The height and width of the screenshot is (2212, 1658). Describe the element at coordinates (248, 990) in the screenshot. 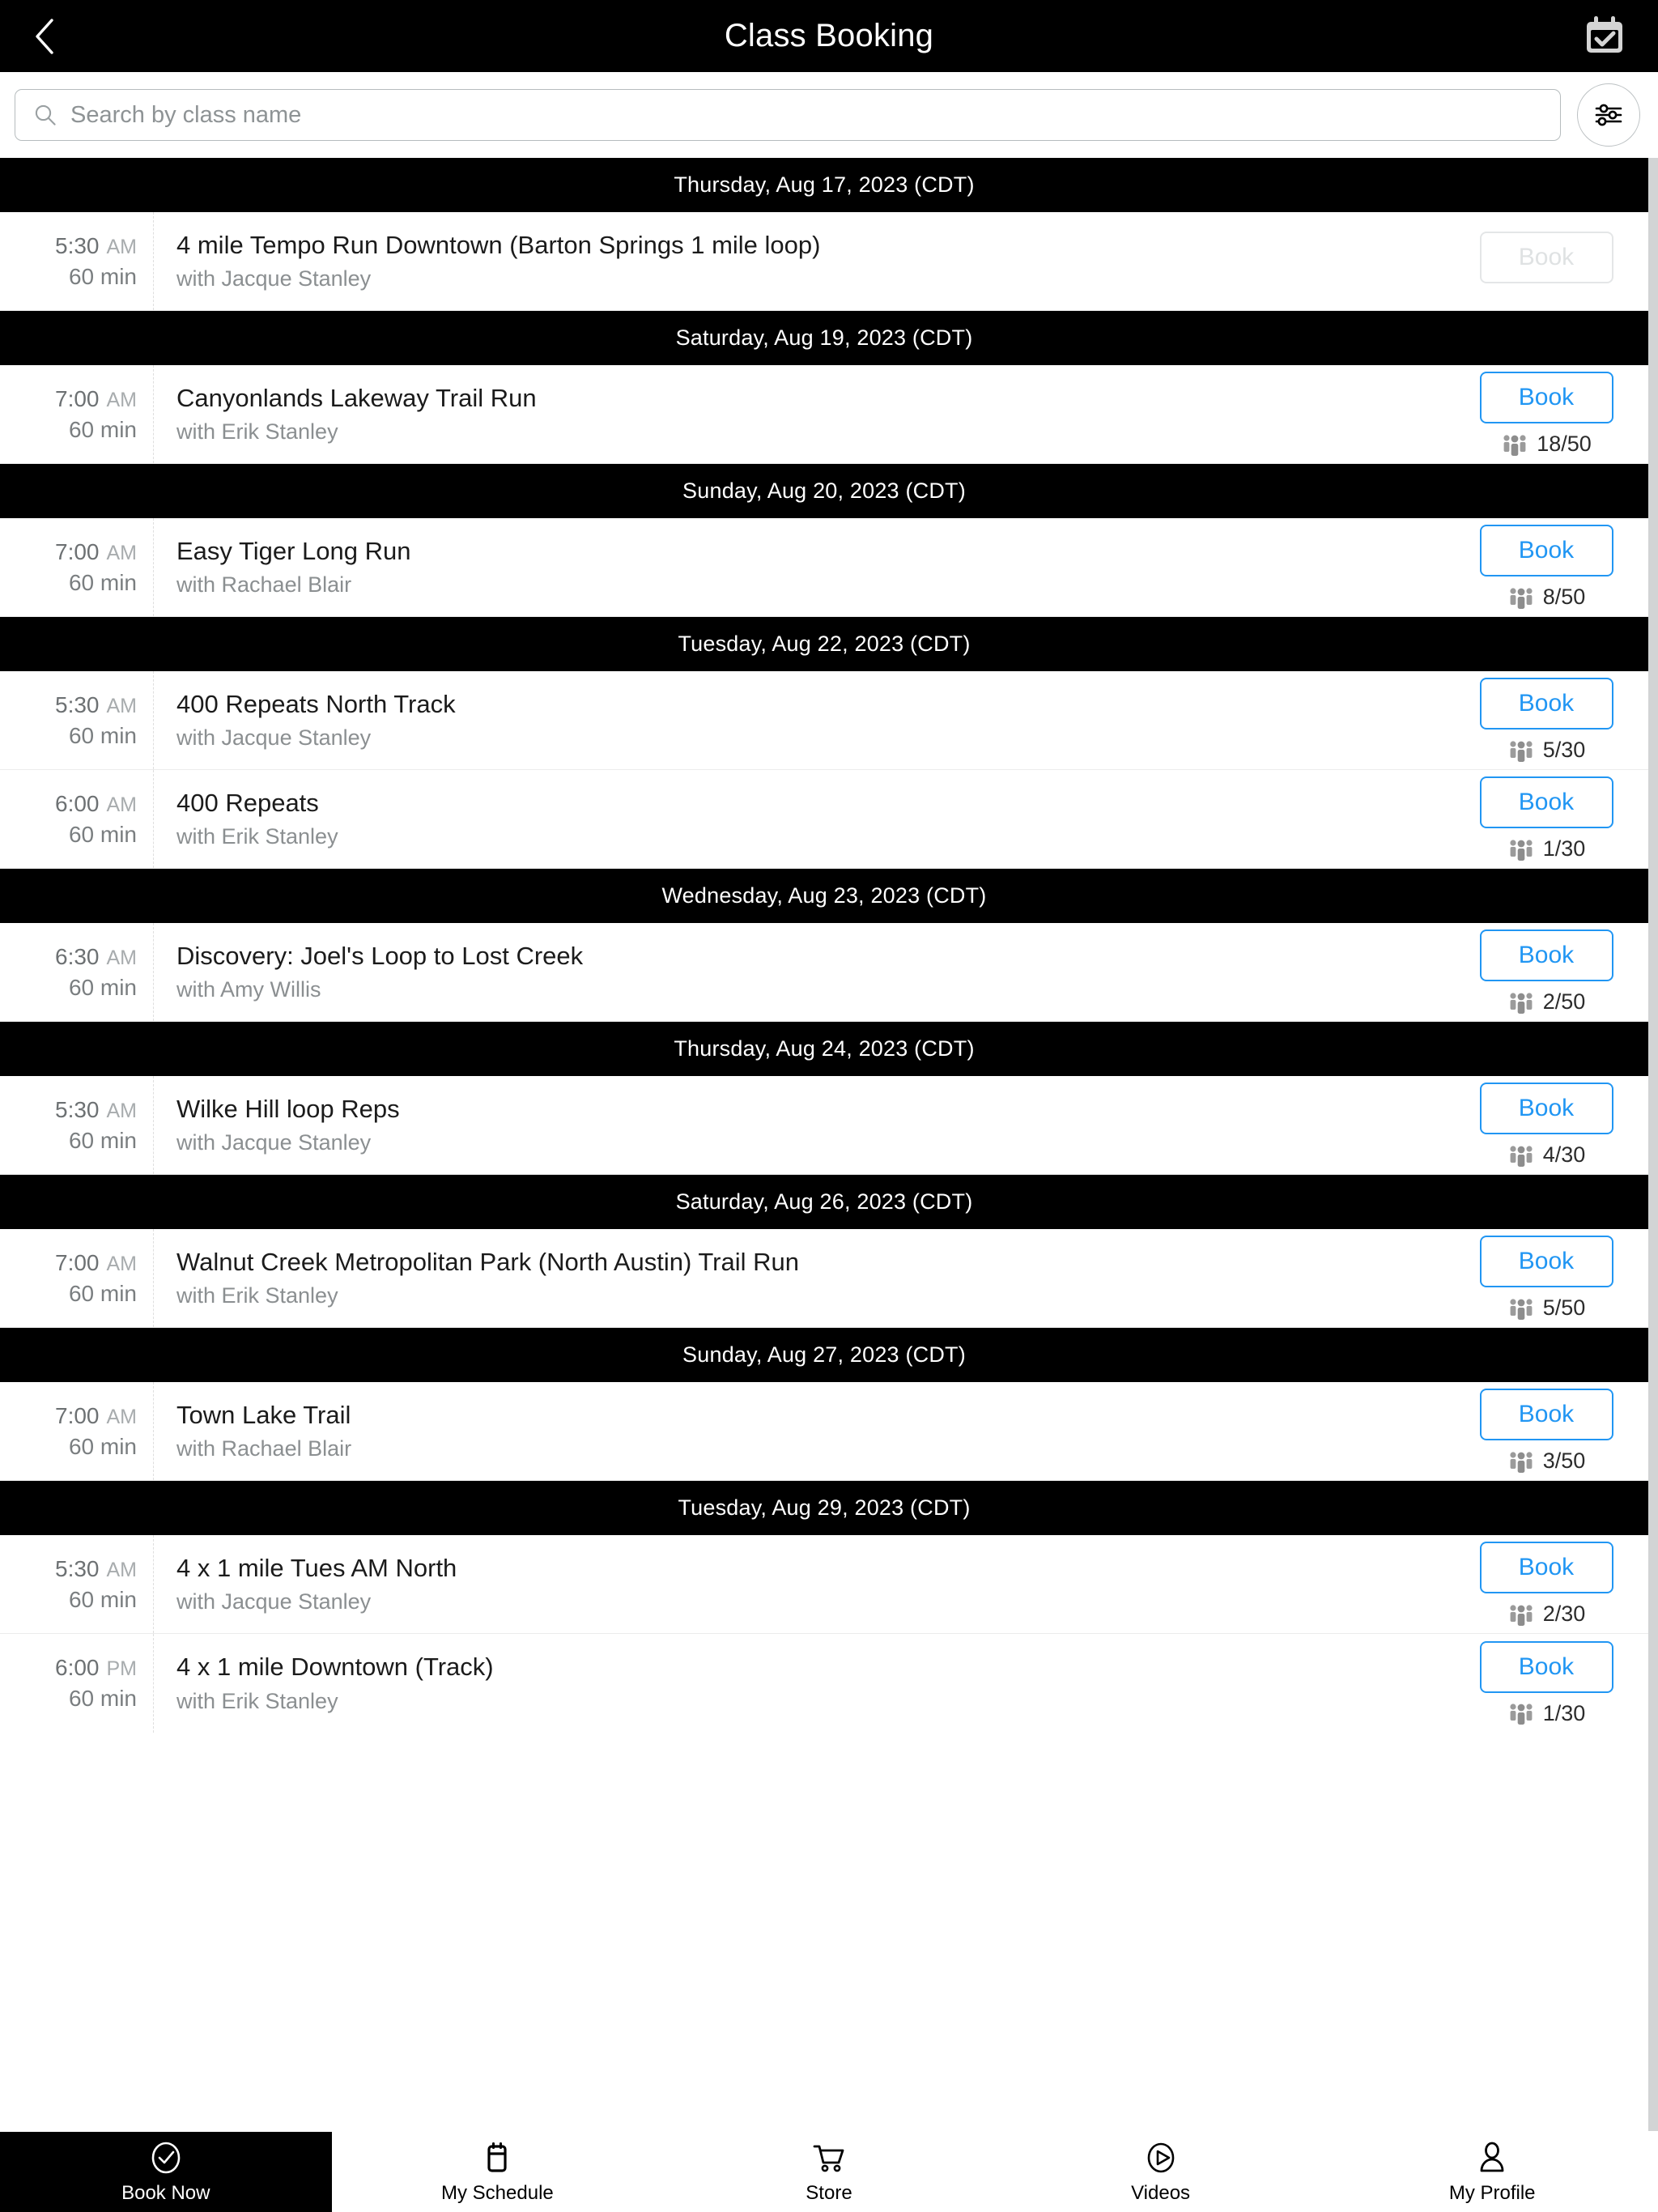

I see `class-instructor: with Amy Willis` at that location.